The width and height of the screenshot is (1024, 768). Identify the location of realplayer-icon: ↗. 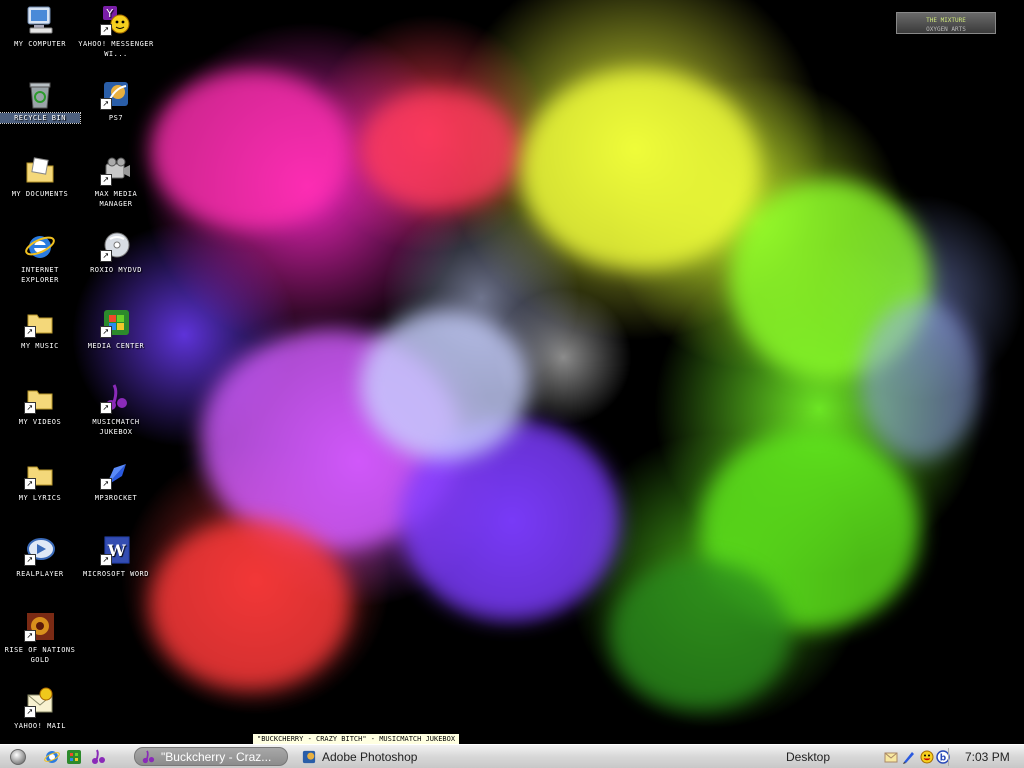
(40, 550).